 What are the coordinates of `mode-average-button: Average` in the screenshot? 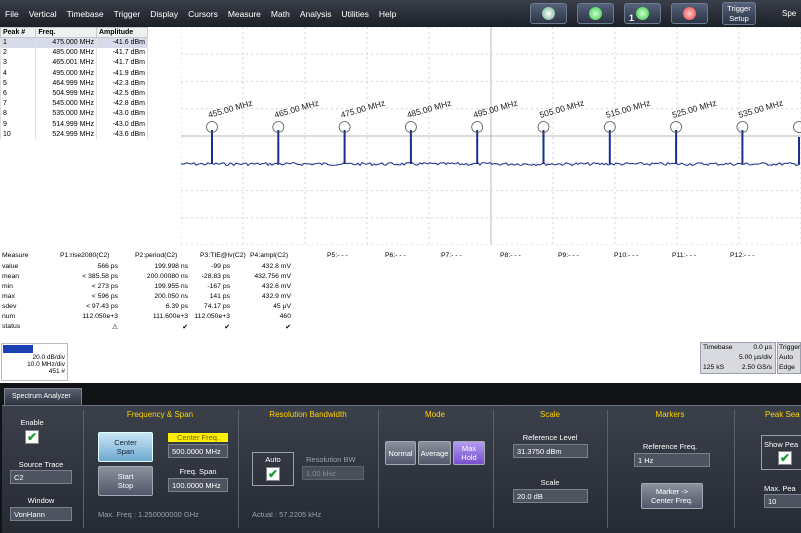 It's located at (434, 453).